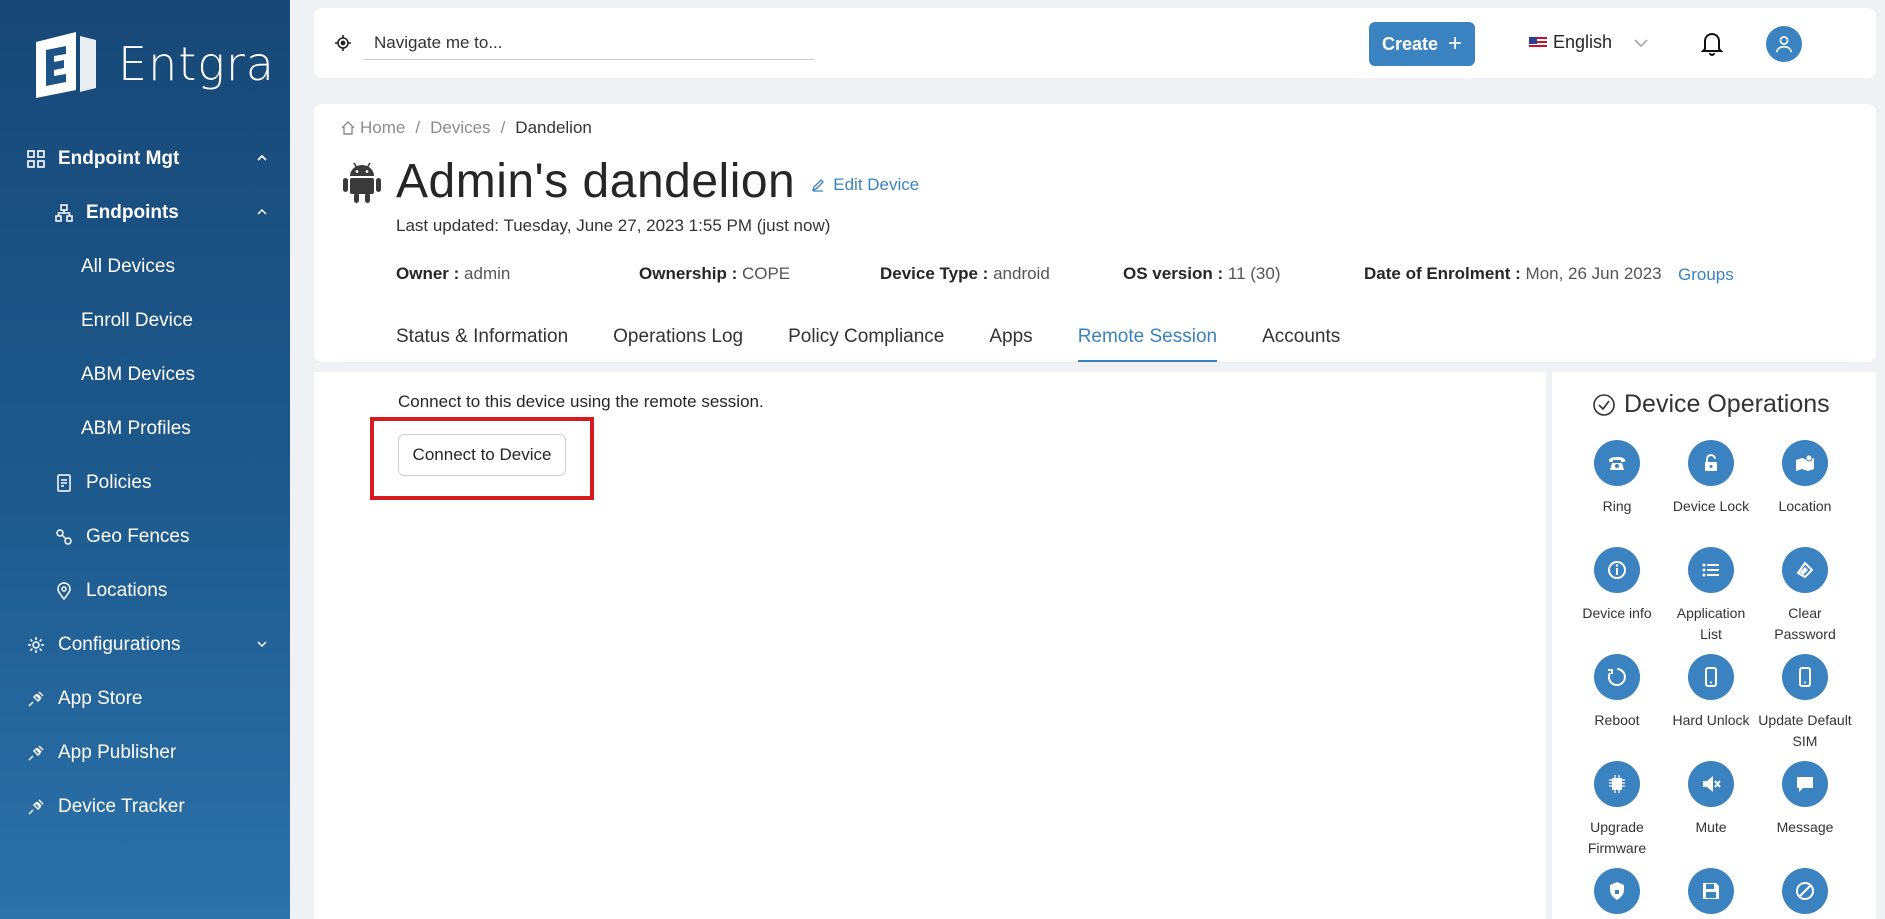 This screenshot has height=919, width=1885. I want to click on groups-link: Groups, so click(1706, 275).